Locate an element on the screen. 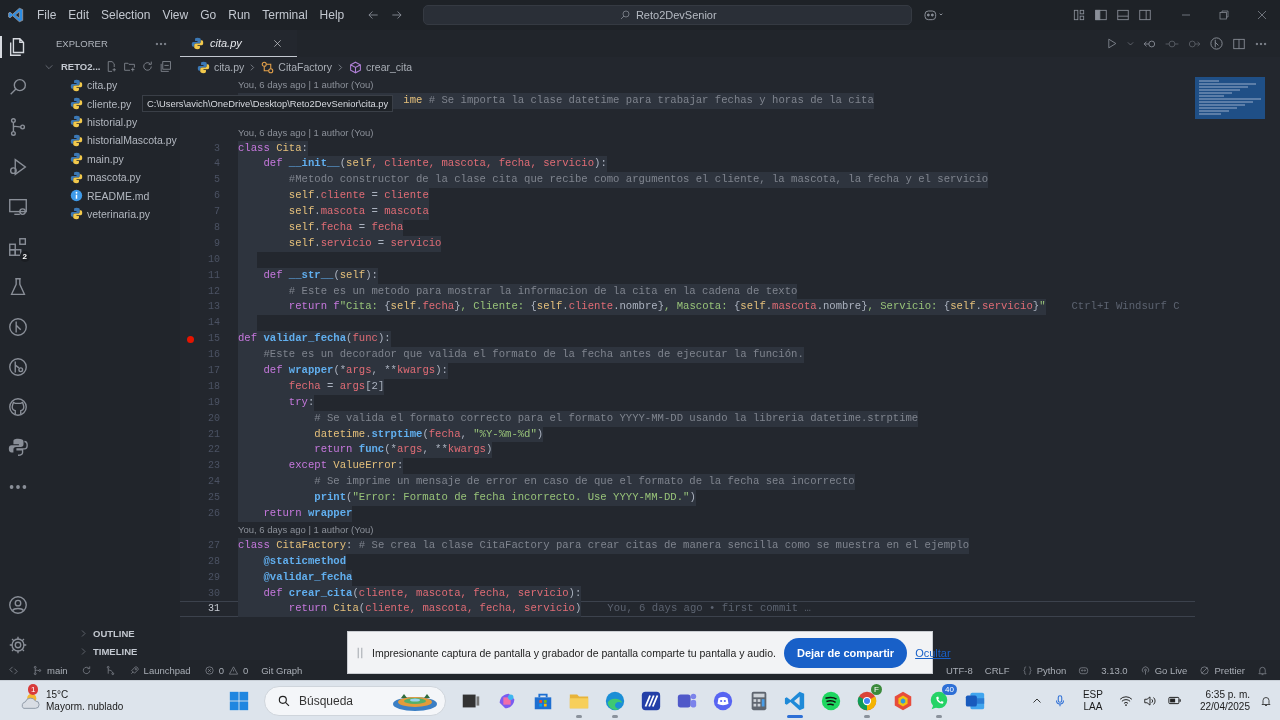 The image size is (1280, 720). game-controller-app-icon is located at coordinates (723, 700).